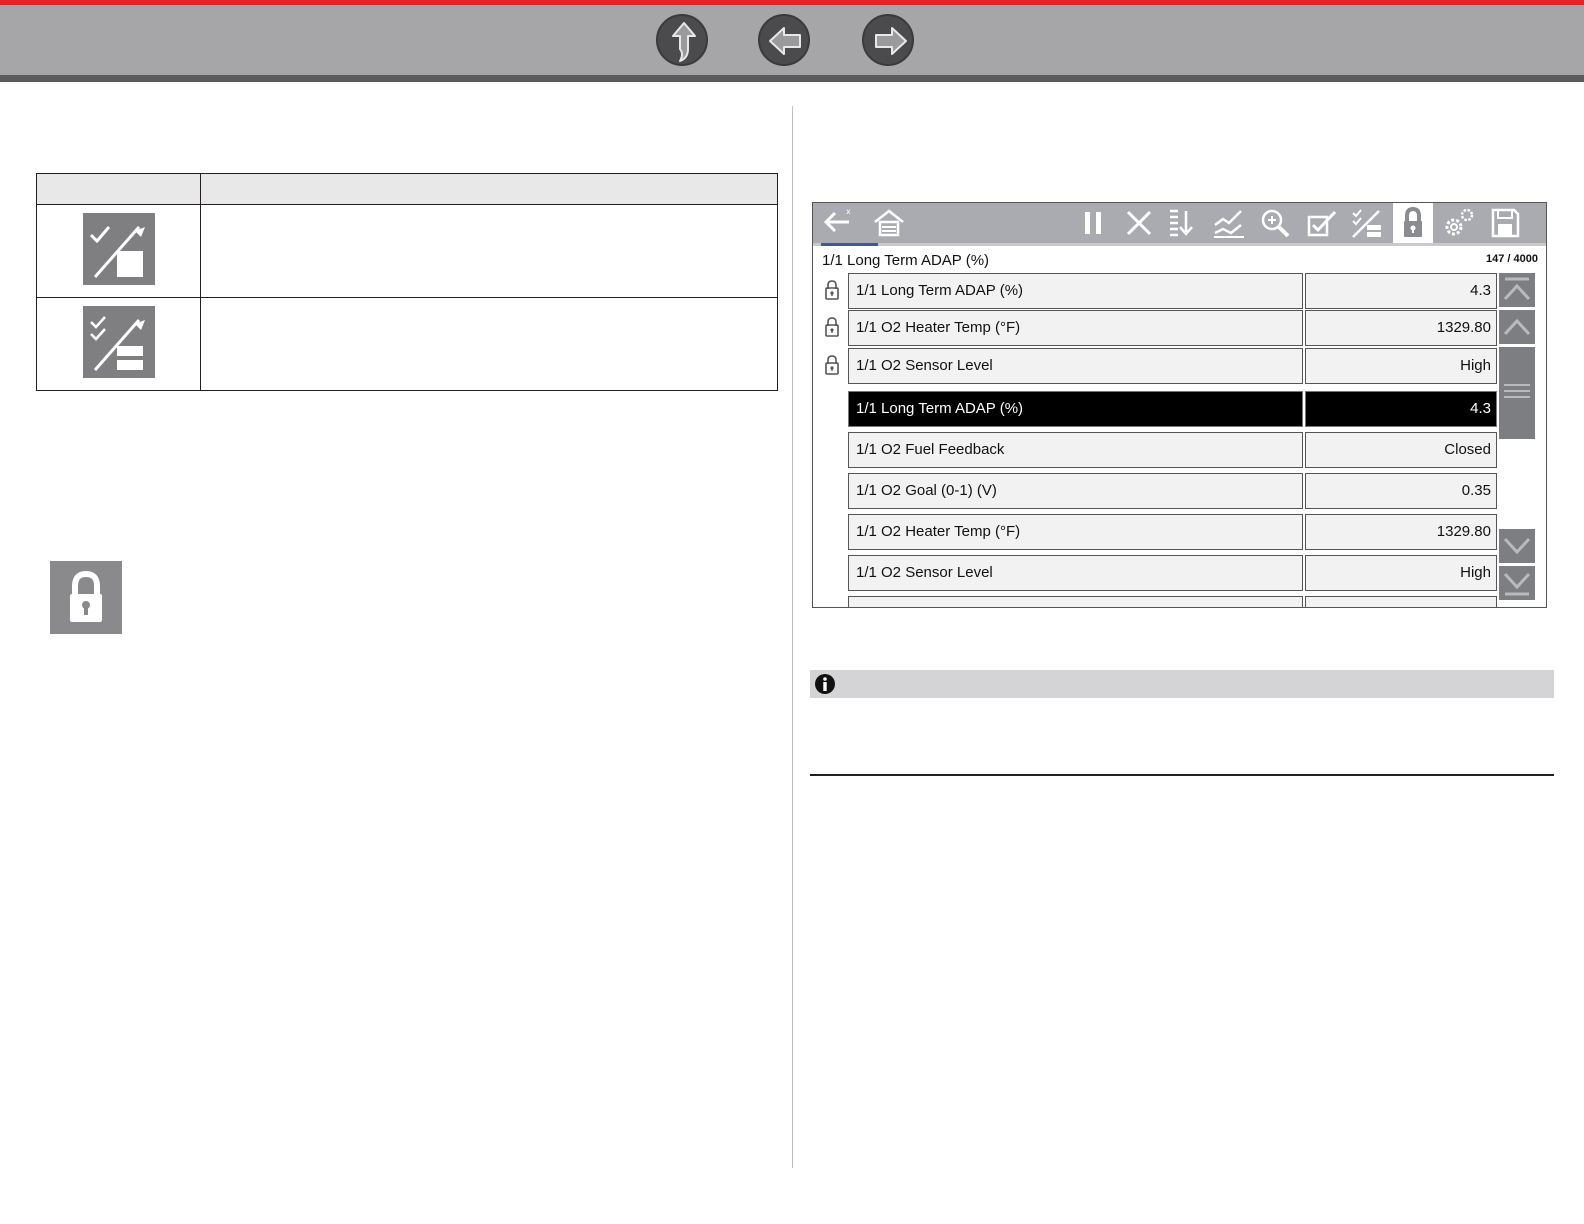 Image resolution: width=1584 pixels, height=1224 pixels. Describe the element at coordinates (1367, 223) in the screenshot. I see `deselect-icon` at that location.